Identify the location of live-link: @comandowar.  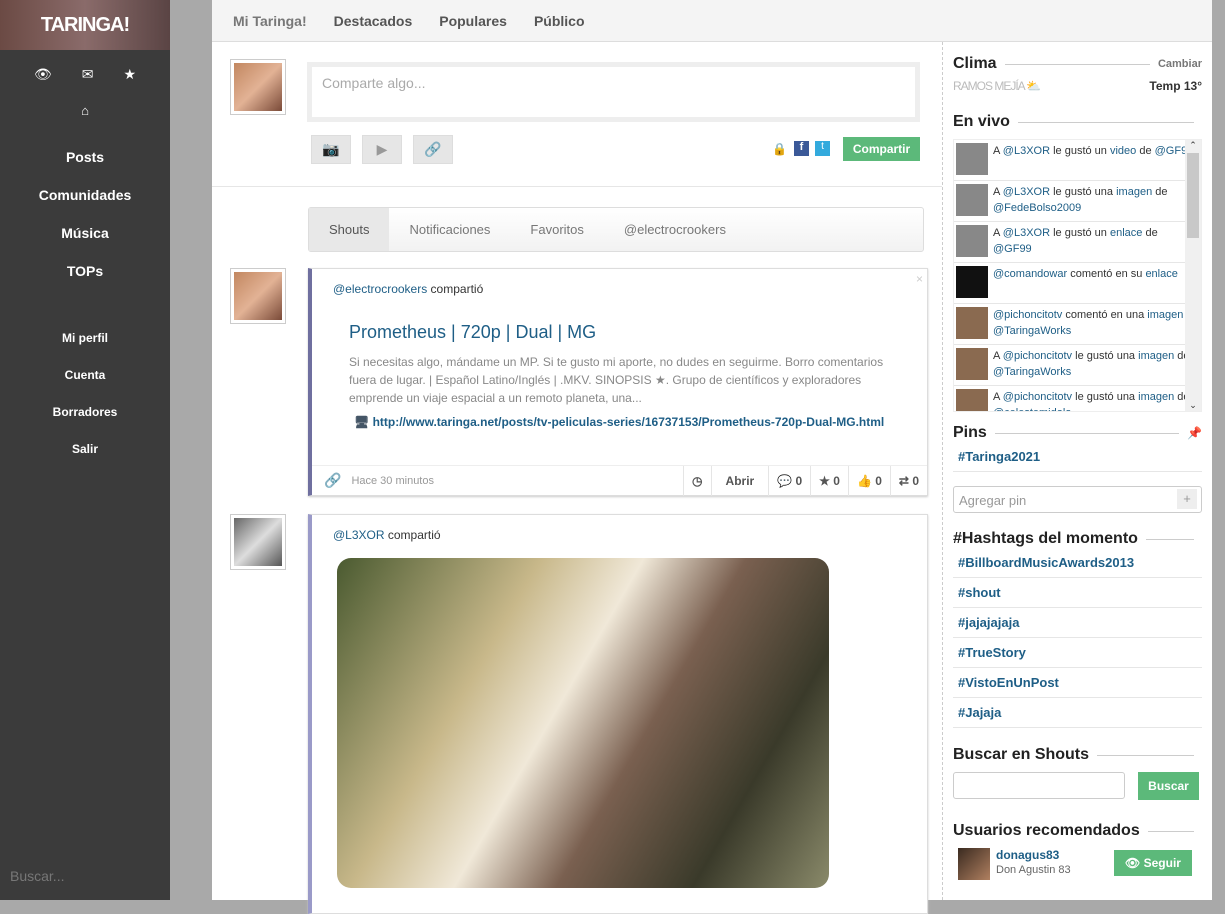
(1030, 274).